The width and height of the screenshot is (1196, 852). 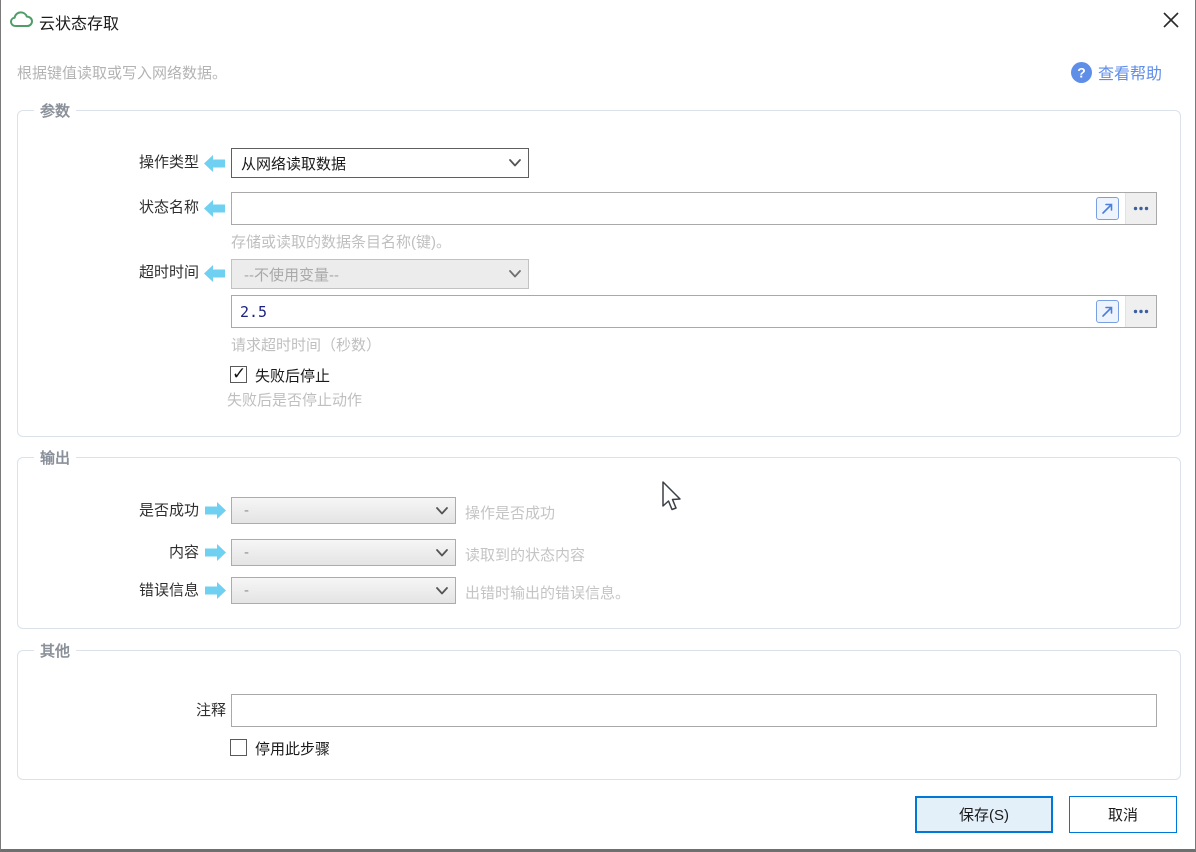 I want to click on save-button: 保存(S), so click(x=984, y=814).